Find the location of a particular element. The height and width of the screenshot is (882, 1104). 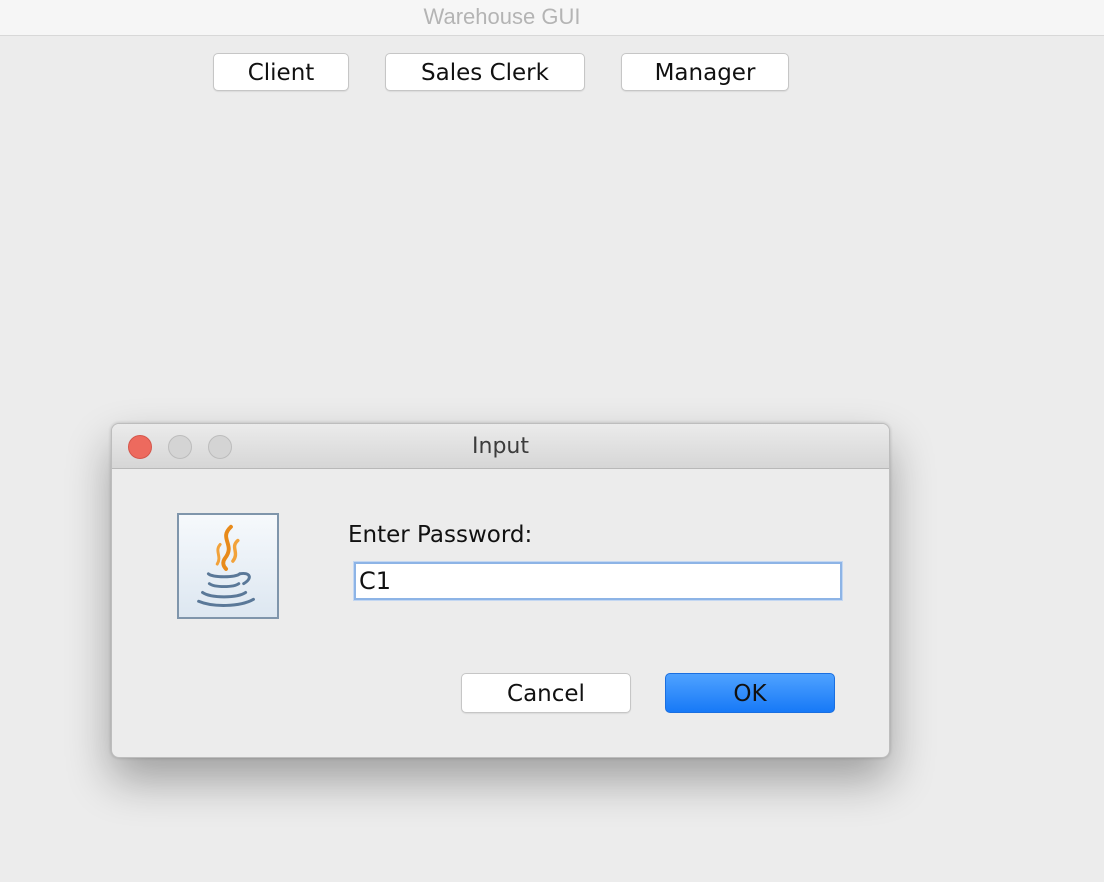

password-input is located at coordinates (598, 581).